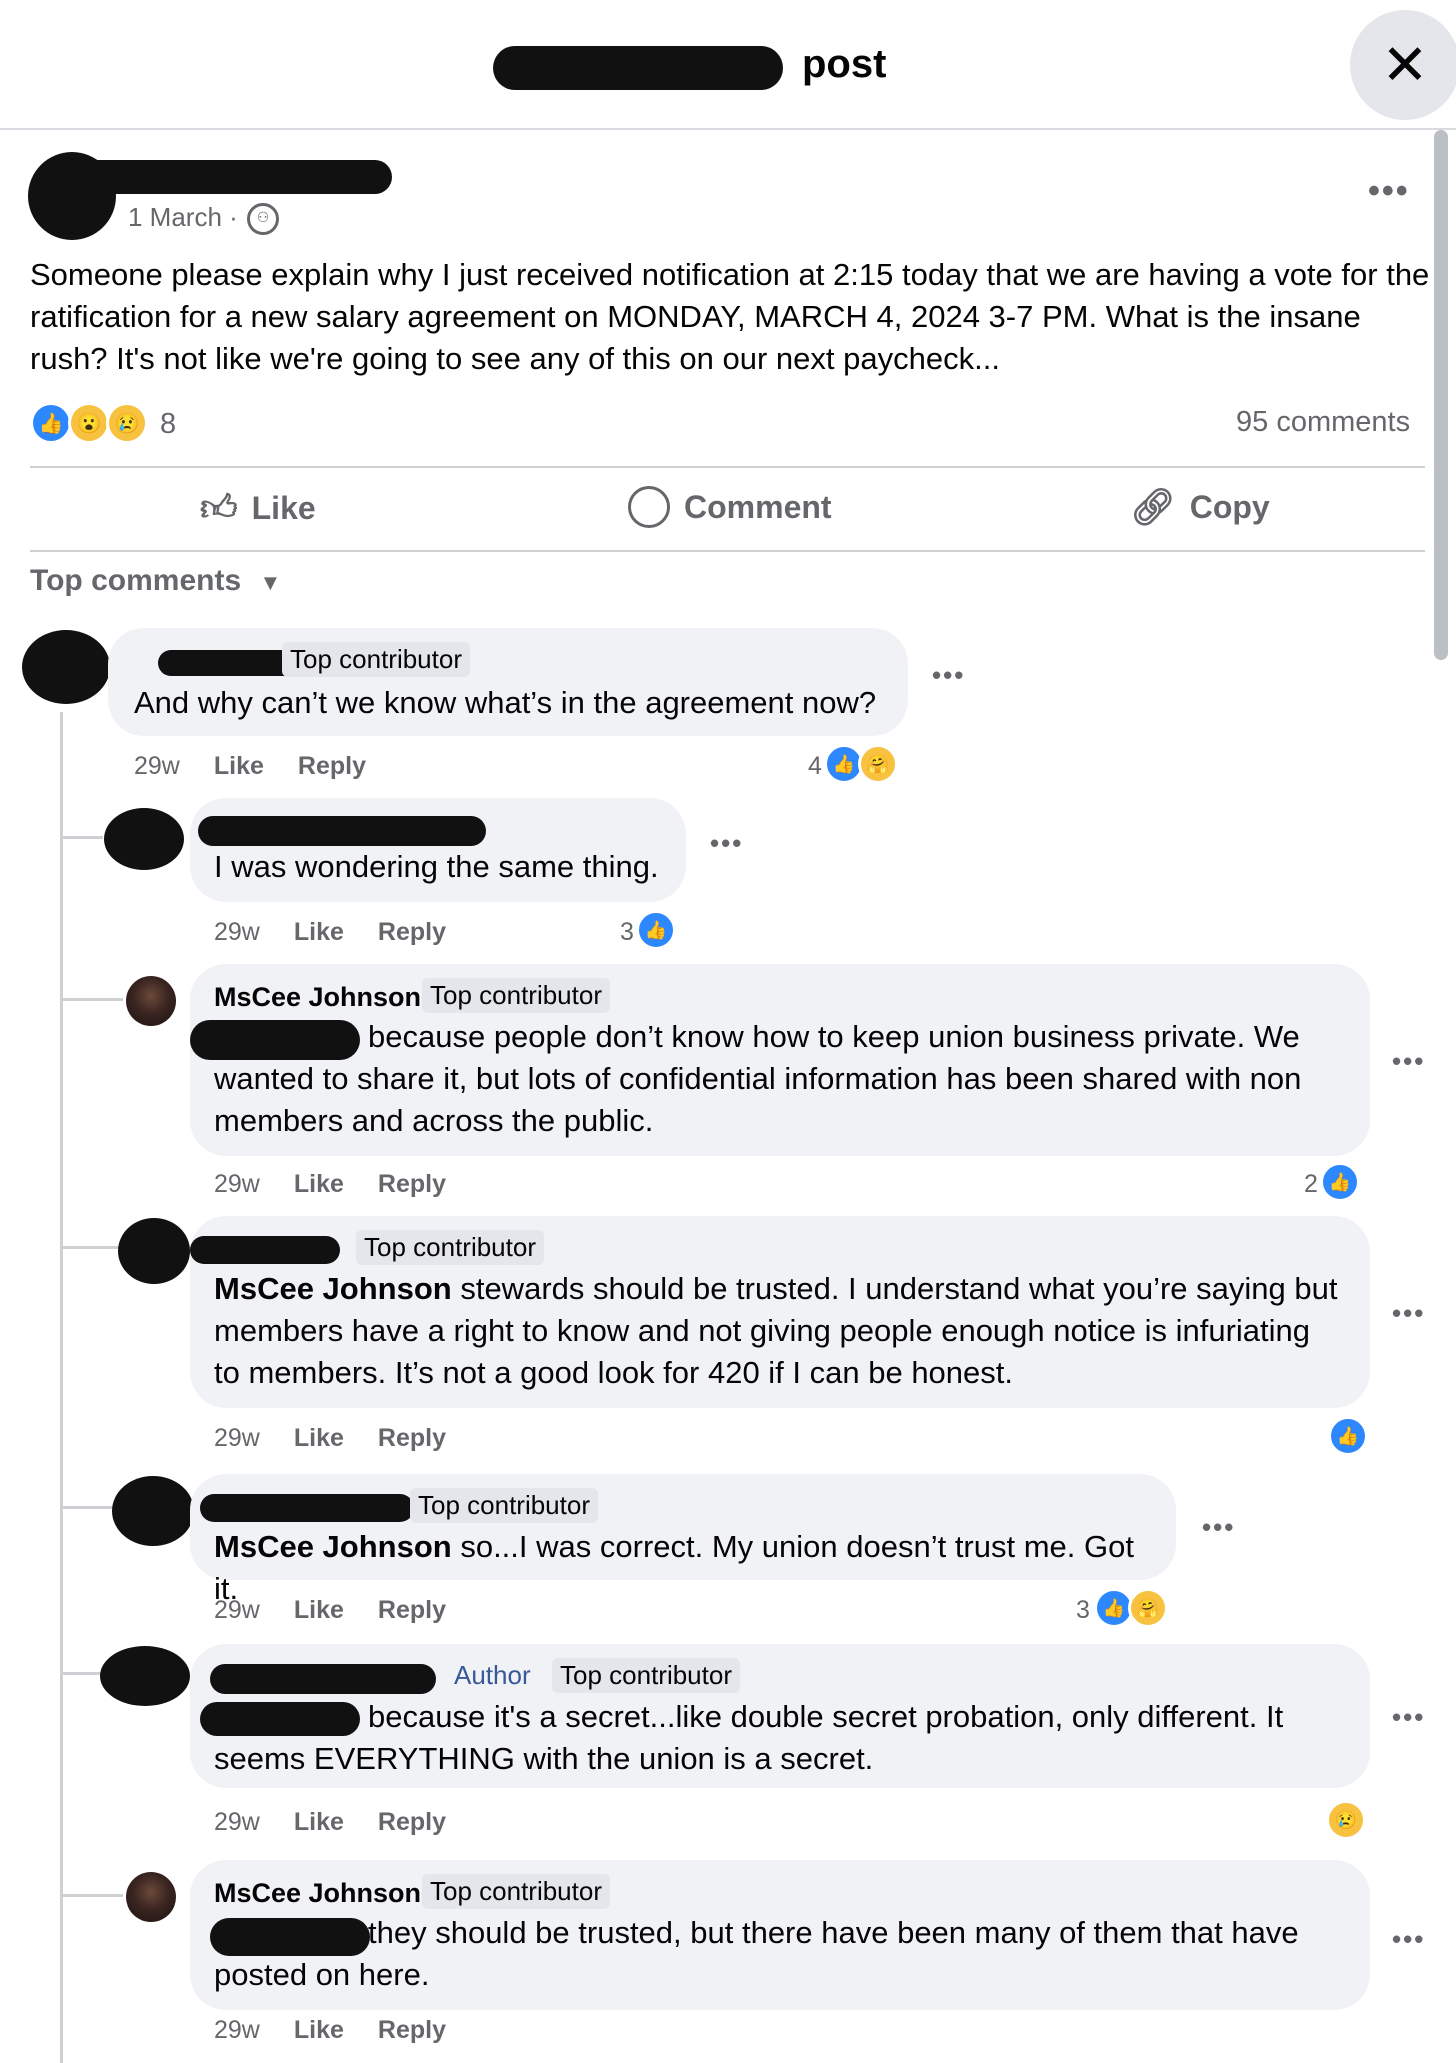 The height and width of the screenshot is (2063, 1456). I want to click on comment-reaction-count: 4, so click(815, 766).